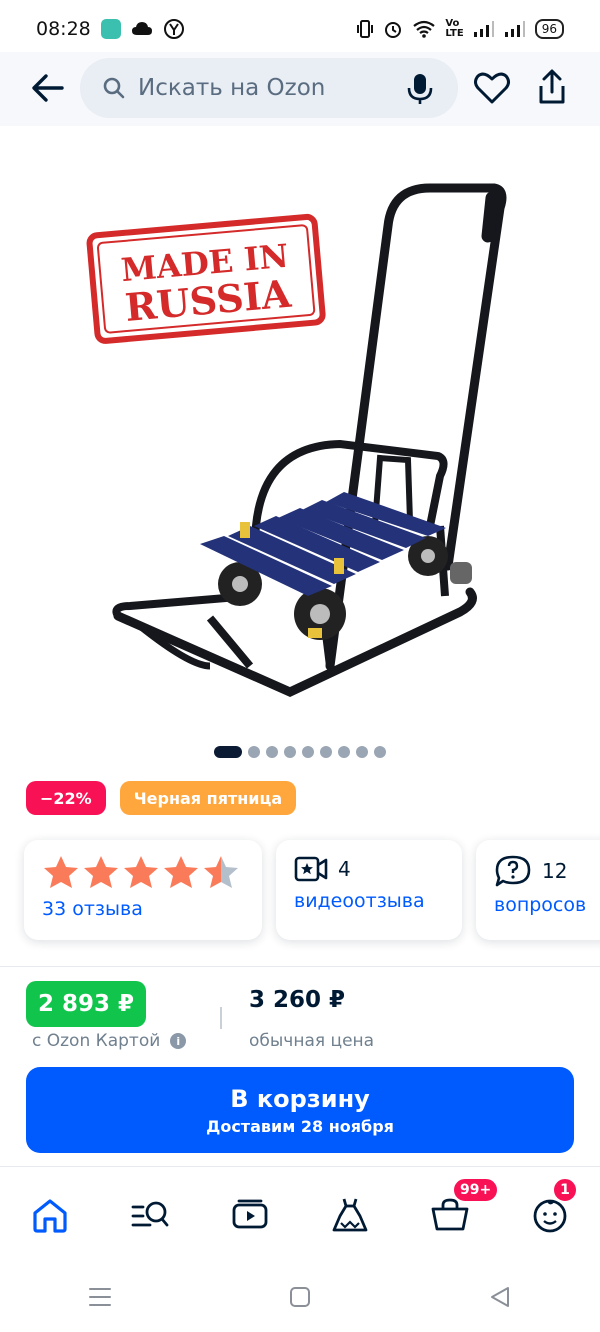 Image resolution: width=600 pixels, height=1332 pixels. What do you see at coordinates (500, 1297) in the screenshot?
I see `system-back-icon` at bounding box center [500, 1297].